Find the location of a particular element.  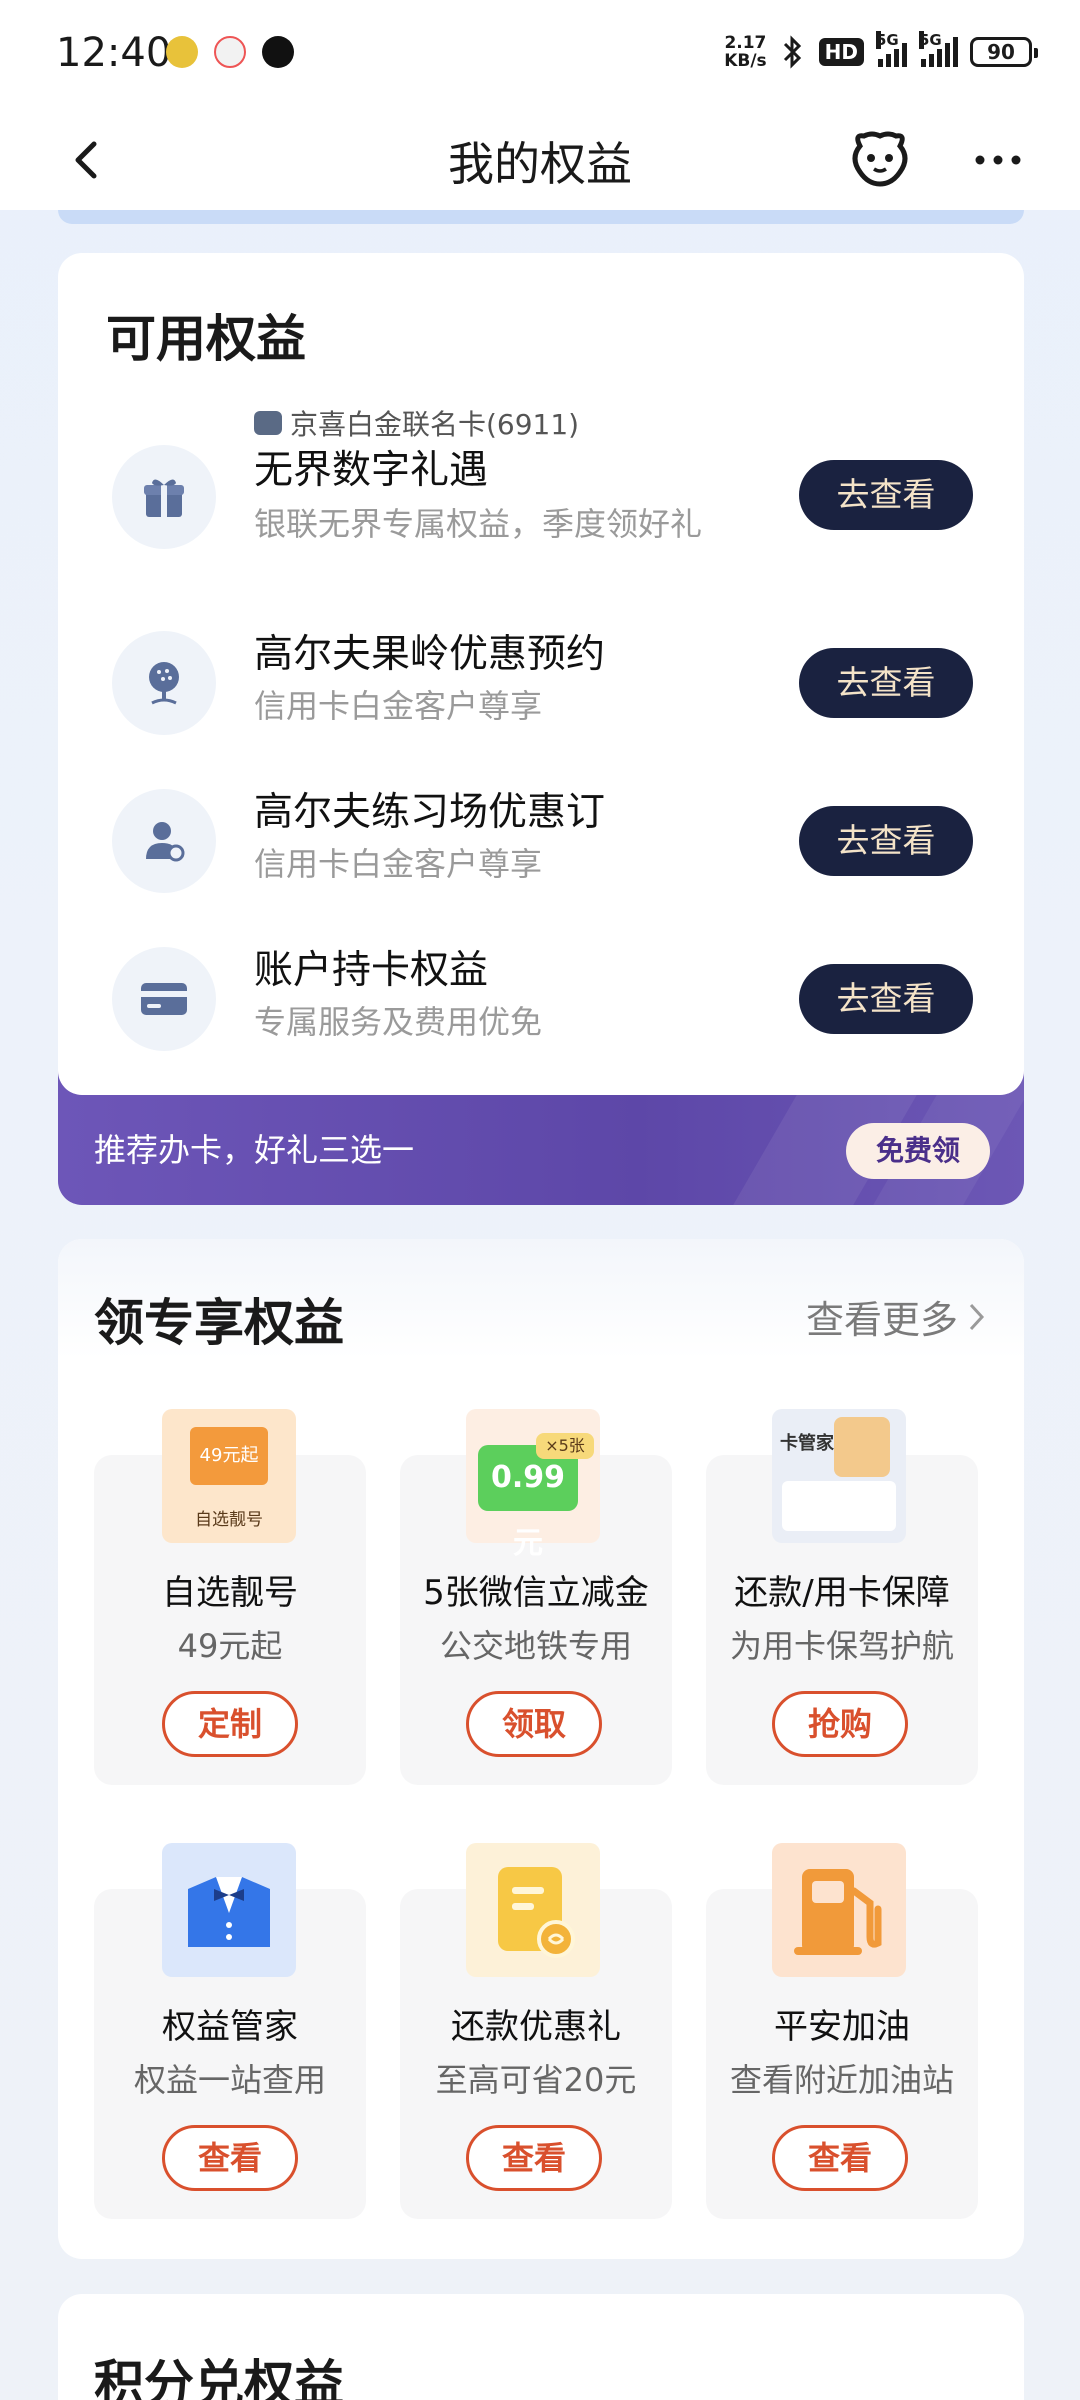

golfer-icon is located at coordinates (164, 841).